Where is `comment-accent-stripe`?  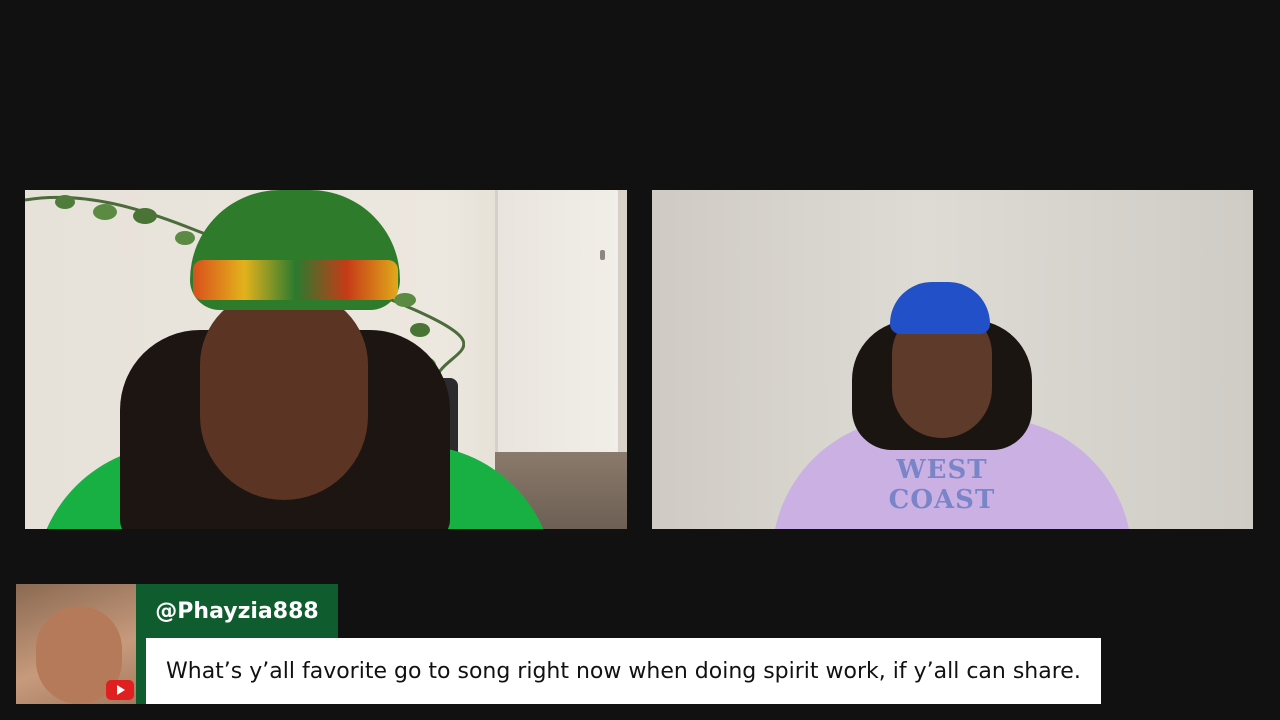 comment-accent-stripe is located at coordinates (141, 671).